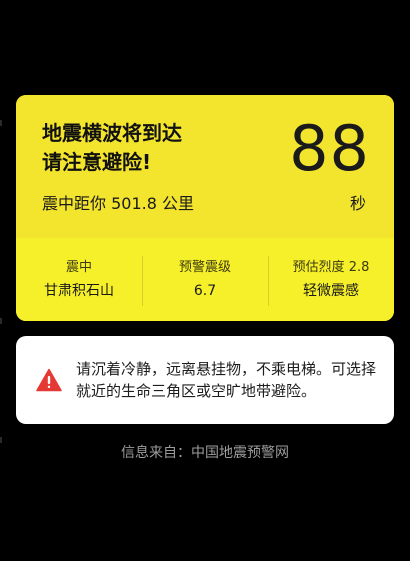  What do you see at coordinates (329, 148) in the screenshot?
I see `countdown-seconds: 88` at bounding box center [329, 148].